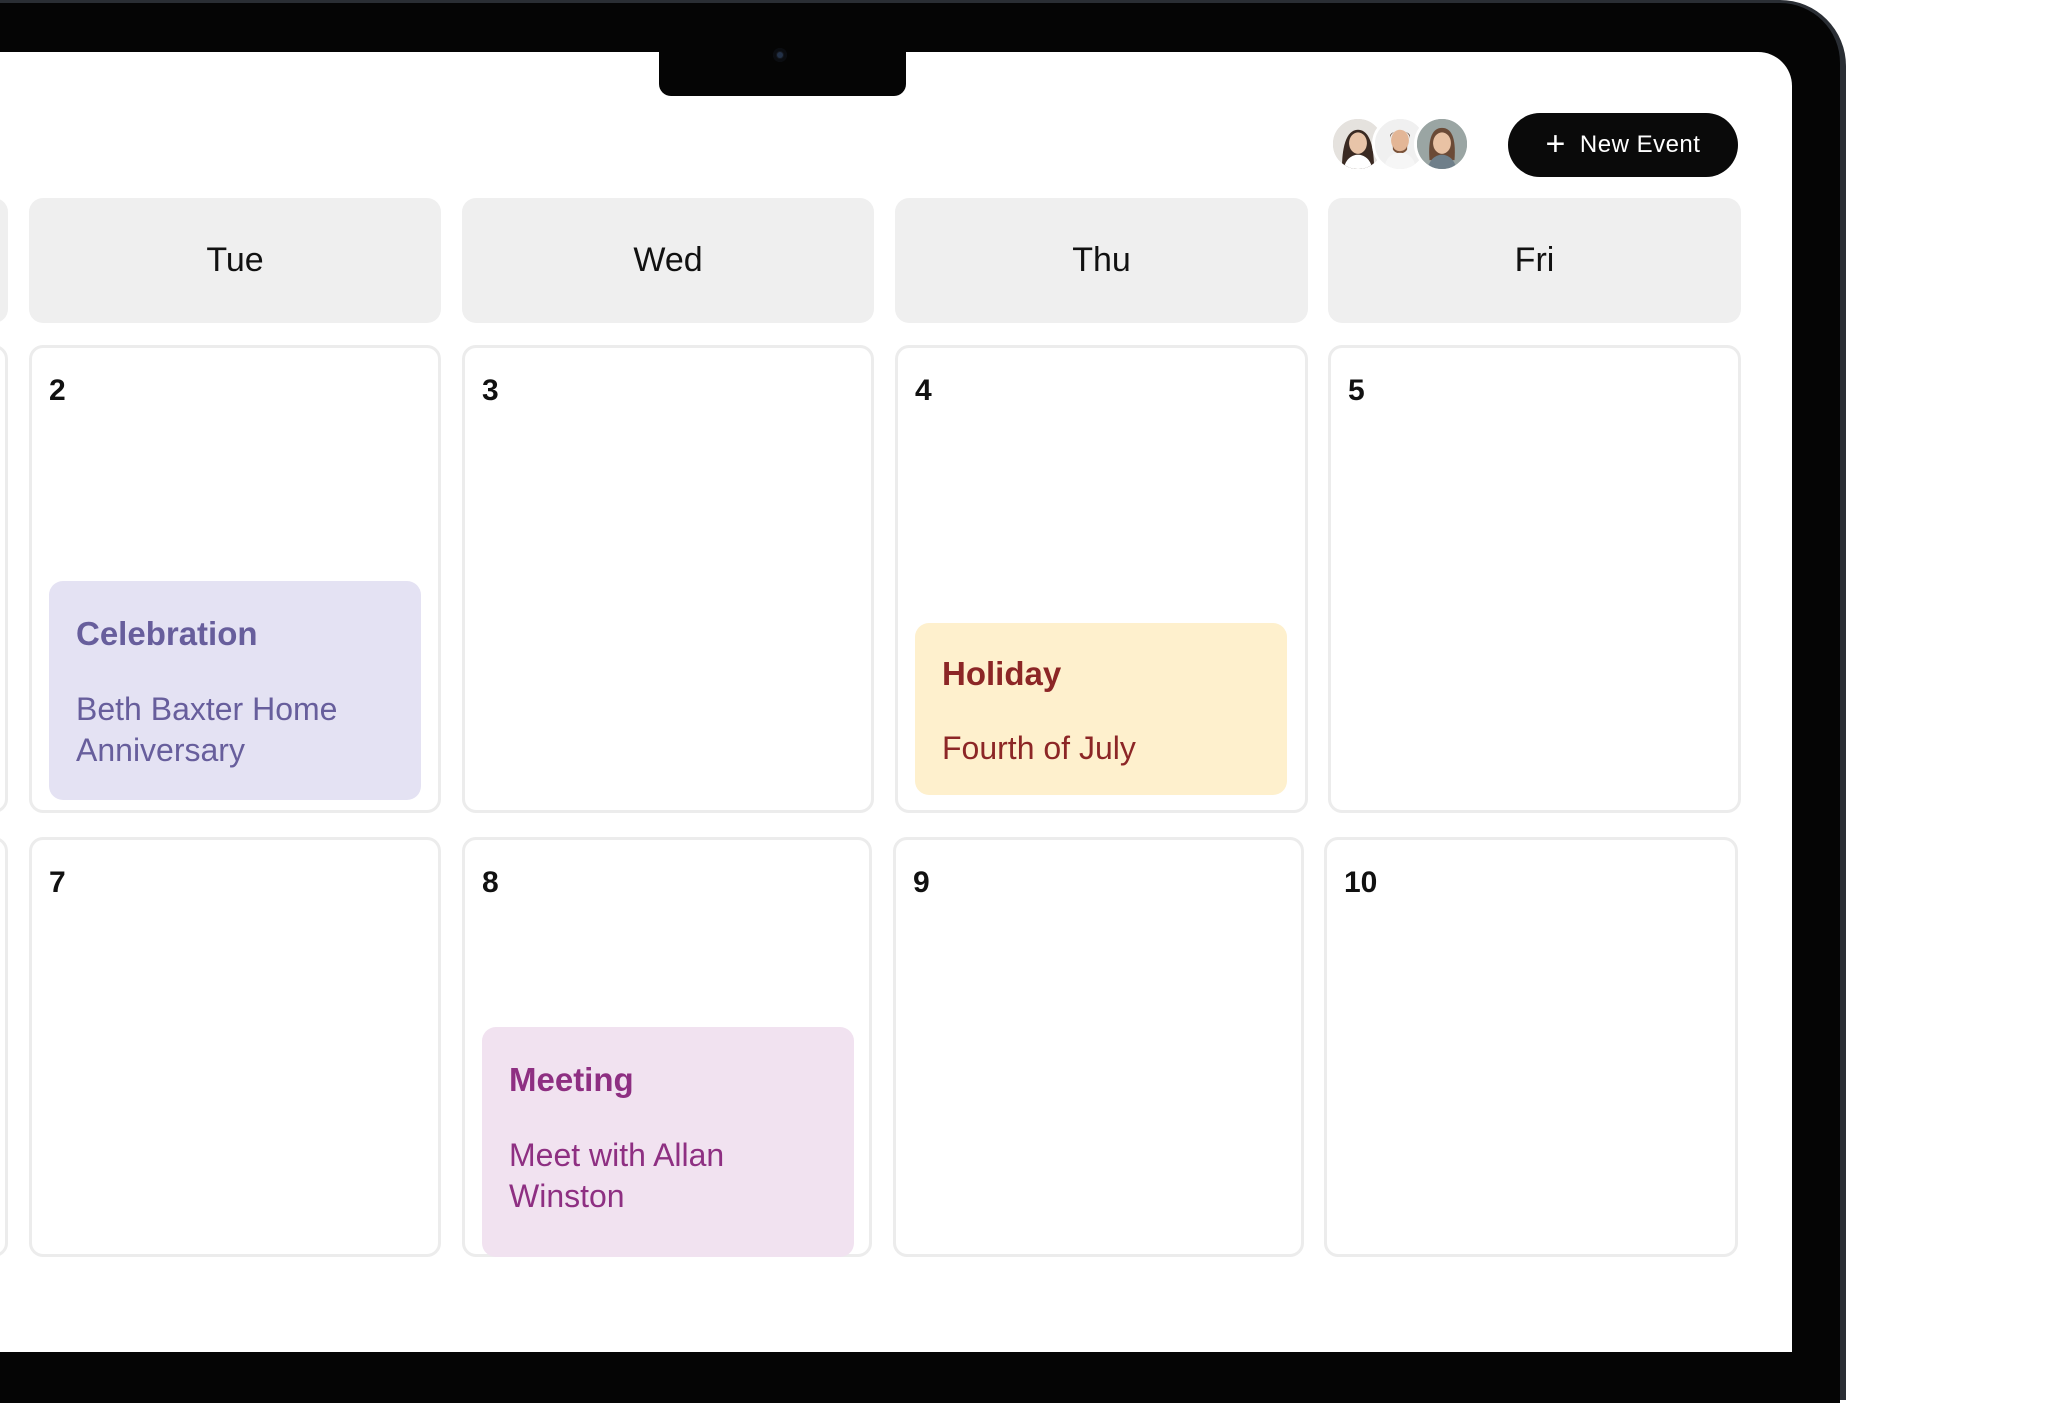 This screenshot has height=1403, width=2048. What do you see at coordinates (235, 260) in the screenshot?
I see `day-header-tue: Tue` at bounding box center [235, 260].